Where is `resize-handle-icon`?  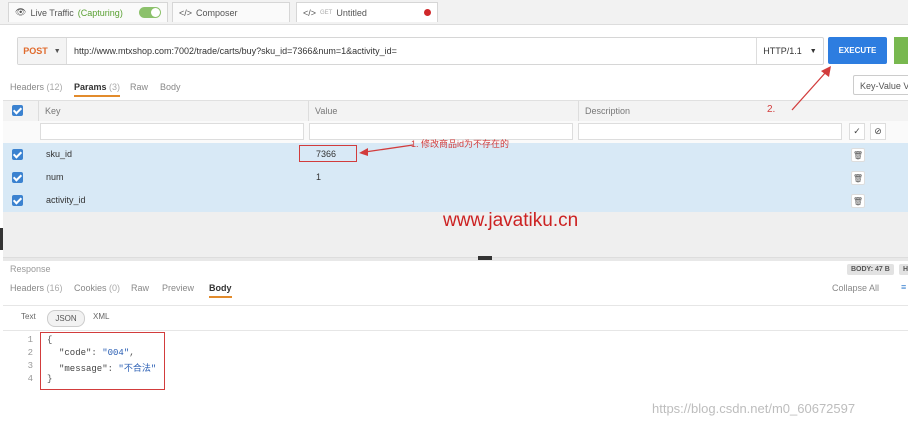
resize-handle-icon is located at coordinates (485, 258).